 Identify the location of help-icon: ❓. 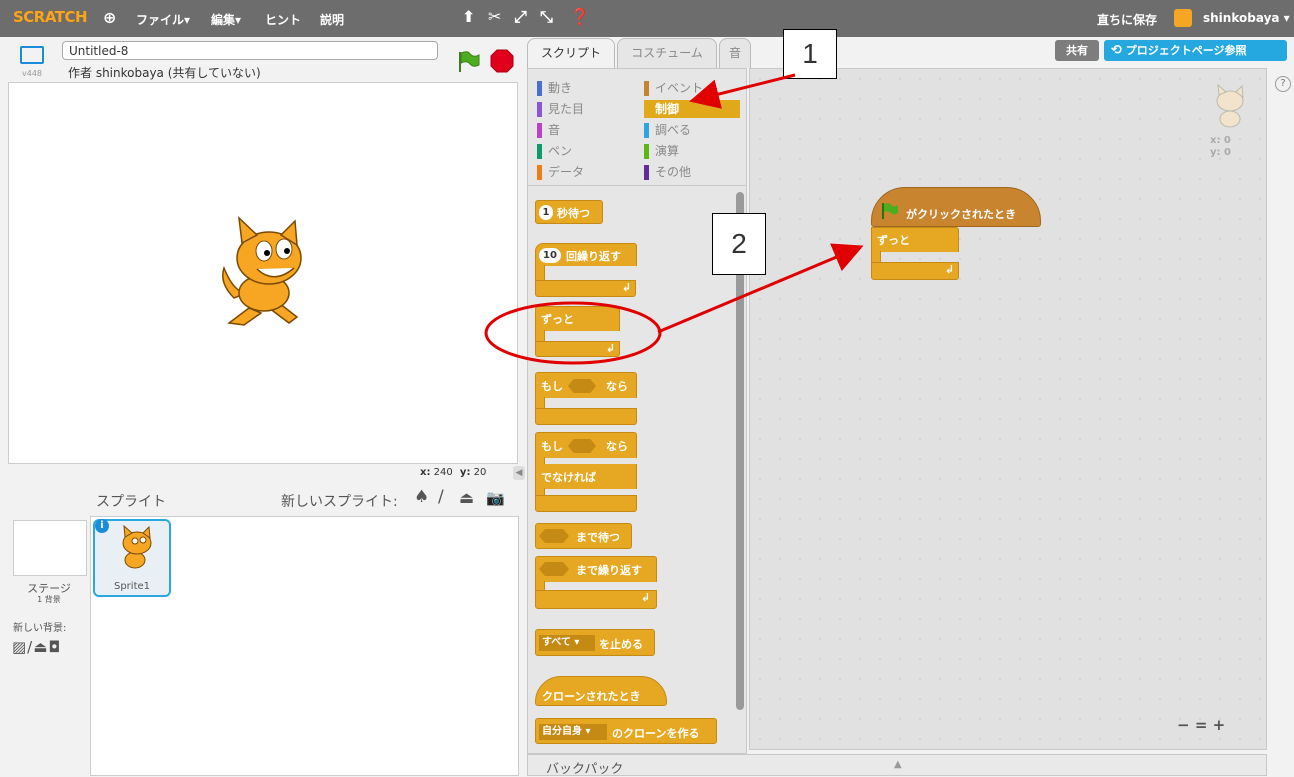
(580, 16).